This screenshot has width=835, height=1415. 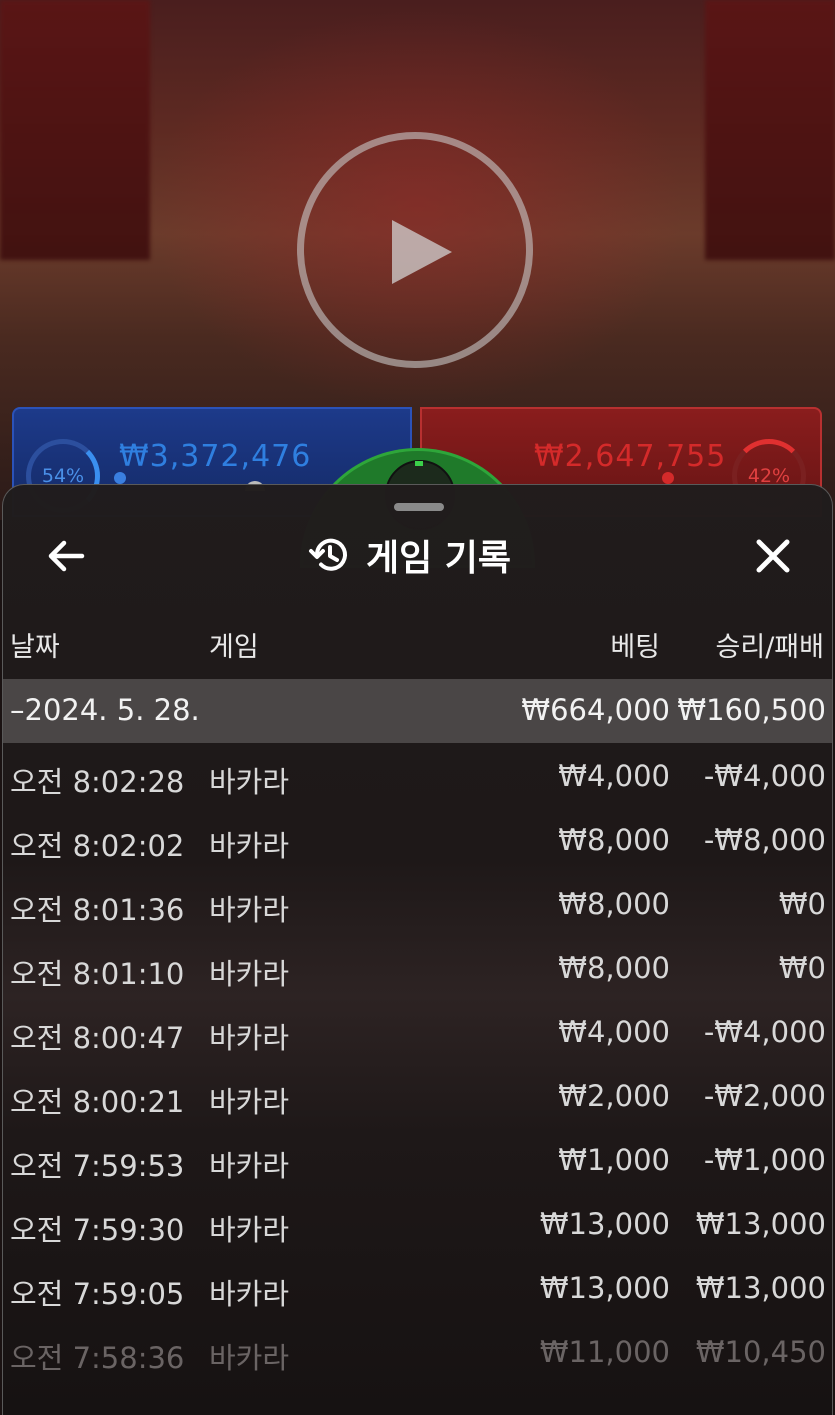 What do you see at coordinates (630, 456) in the screenshot?
I see `banker-bet-amount: ₩2,647,755` at bounding box center [630, 456].